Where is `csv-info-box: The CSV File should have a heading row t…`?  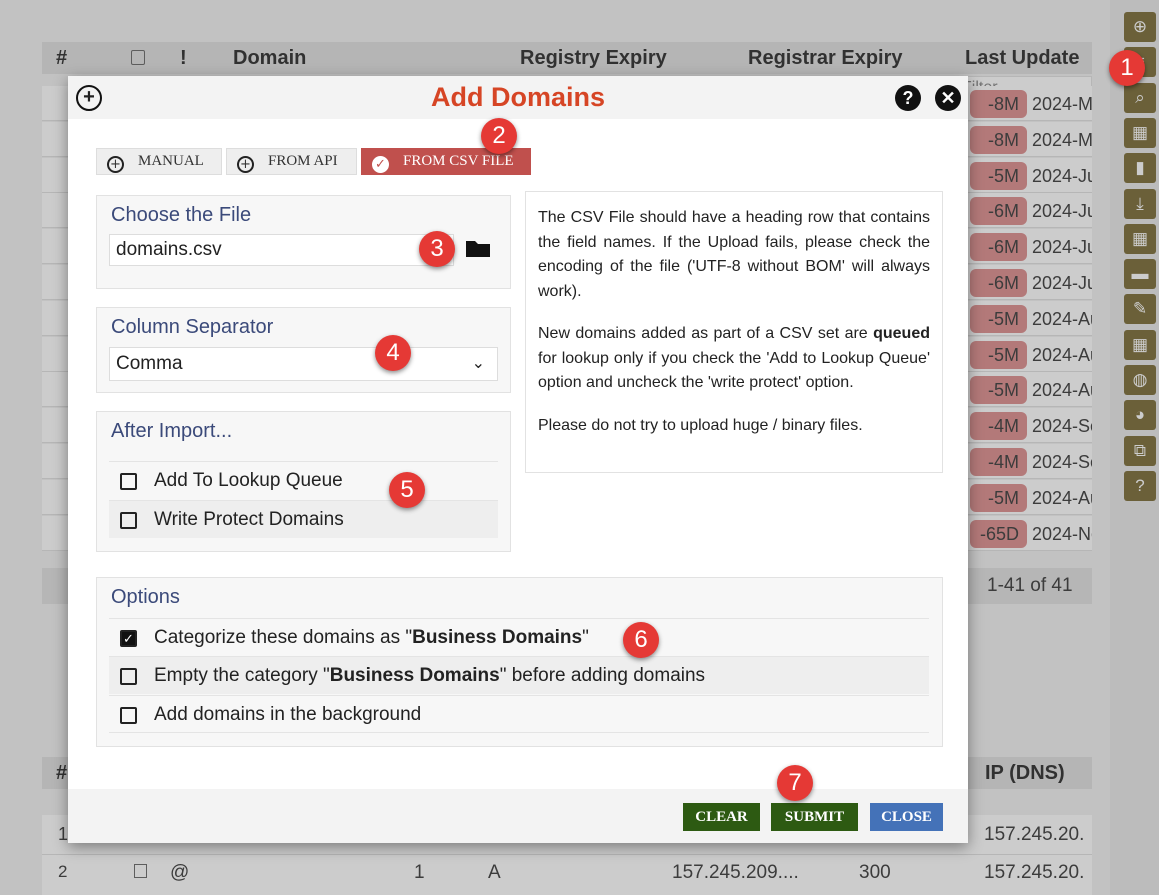
csv-info-box: The CSV File should have a heading row t… is located at coordinates (734, 332).